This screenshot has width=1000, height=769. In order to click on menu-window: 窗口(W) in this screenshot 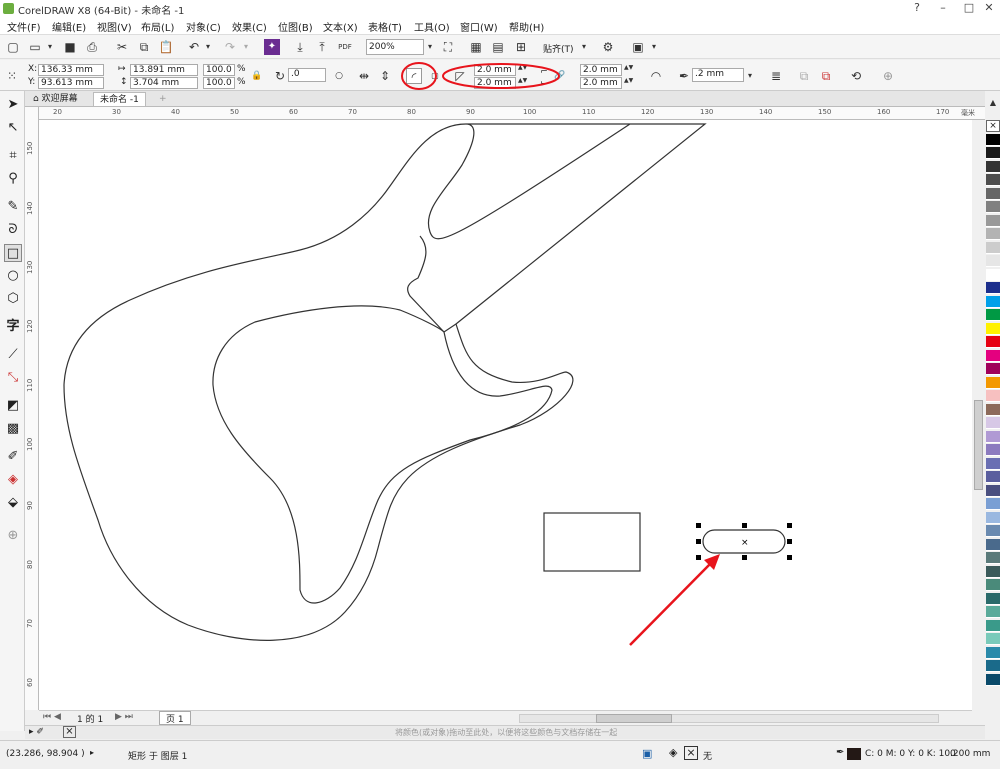, I will do `click(479, 26)`.